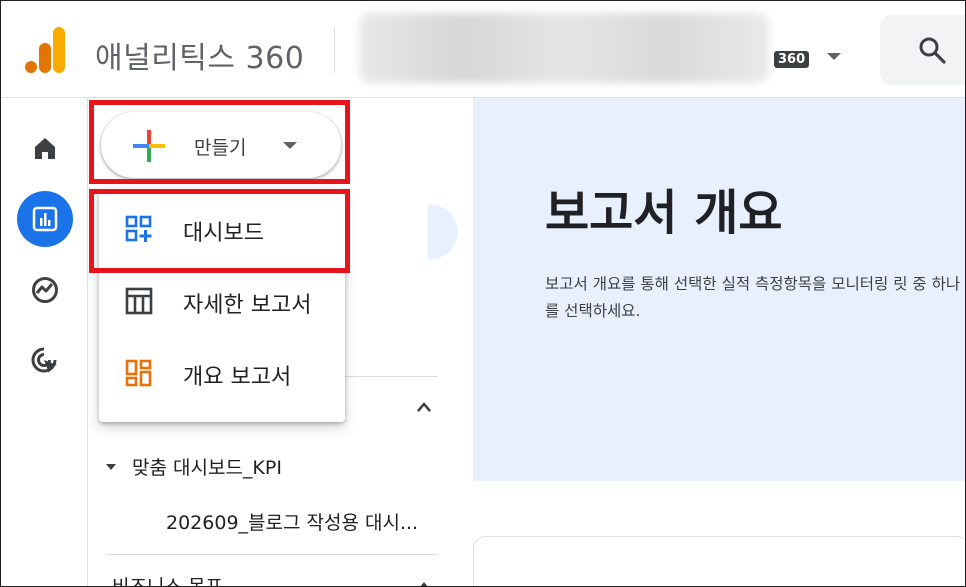 The image size is (966, 587). What do you see at coordinates (220, 148) in the screenshot?
I see `create-button-label: 만들기` at bounding box center [220, 148].